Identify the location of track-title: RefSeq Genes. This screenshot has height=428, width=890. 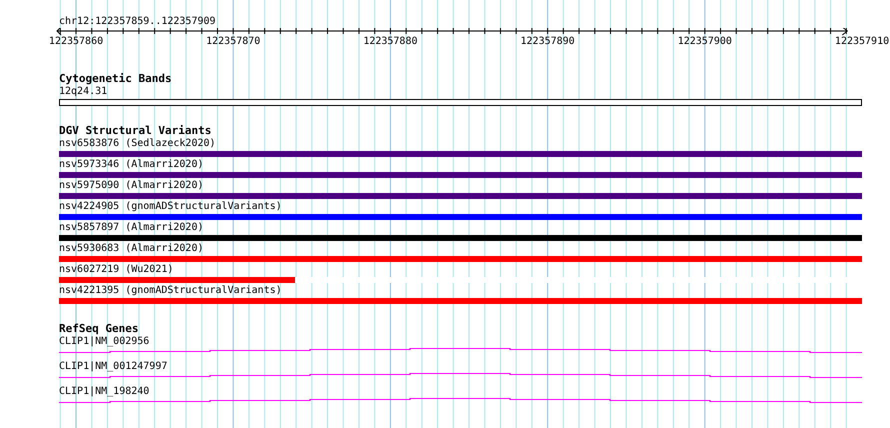
(99, 328).